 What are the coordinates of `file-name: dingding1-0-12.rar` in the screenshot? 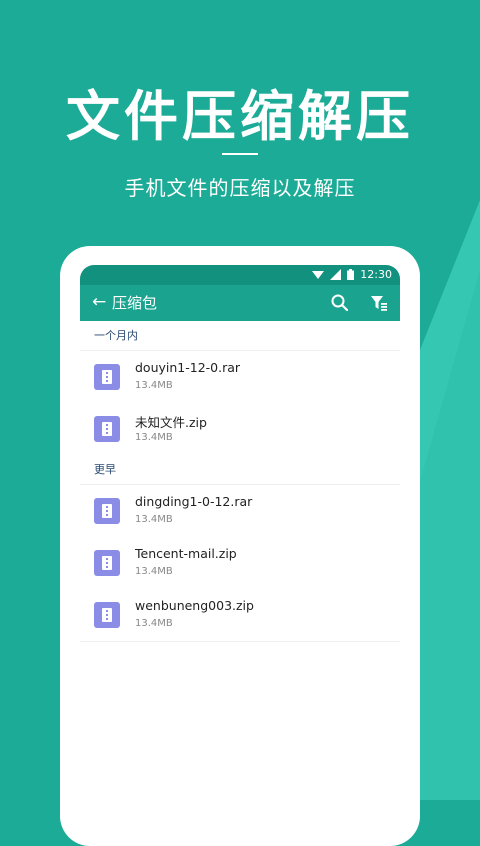 It's located at (194, 501).